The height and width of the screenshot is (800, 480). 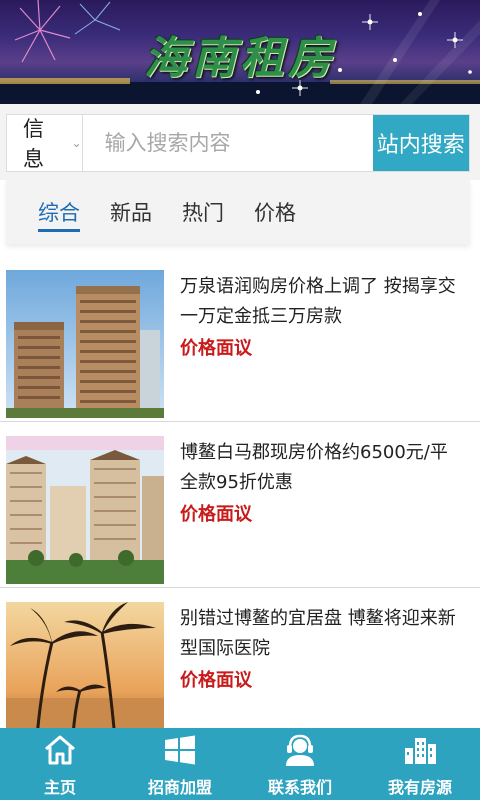 I want to click on support-agent-icon, so click(x=300, y=750).